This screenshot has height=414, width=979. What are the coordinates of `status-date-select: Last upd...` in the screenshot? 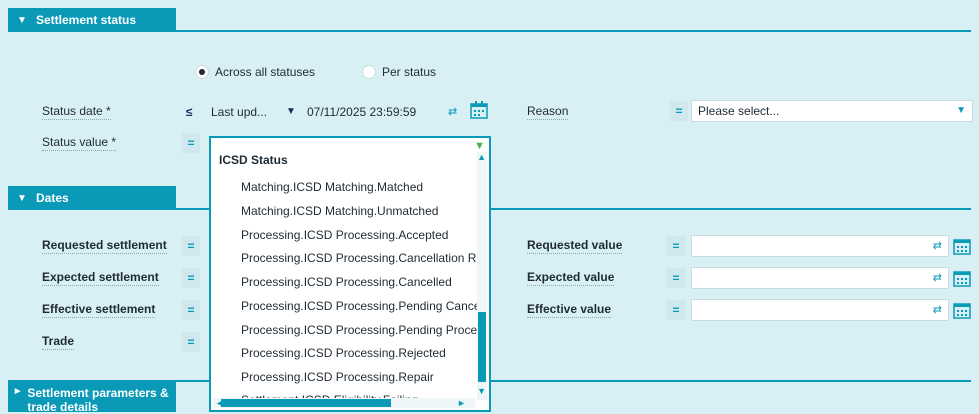 It's located at (239, 112).